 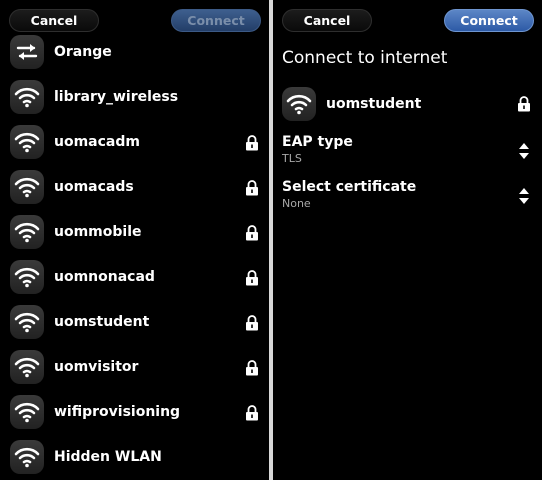 I want to click on list-item: Orange, so click(x=134, y=52).